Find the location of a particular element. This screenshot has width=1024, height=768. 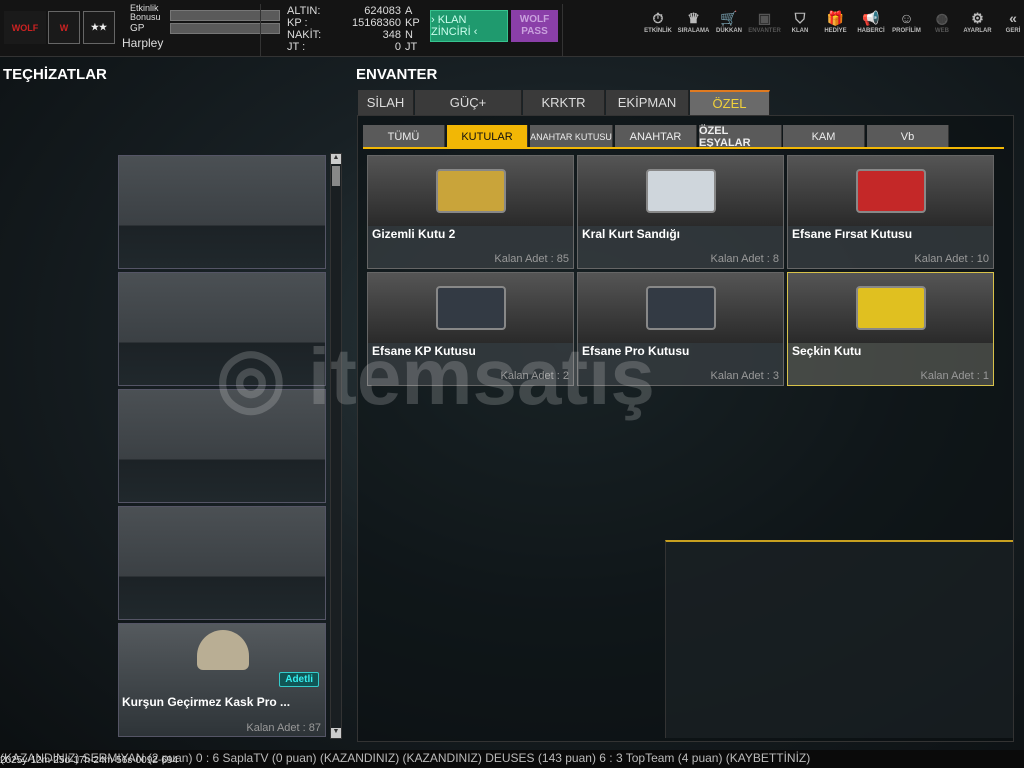

currency-label: NAKİT: is located at coordinates (304, 35).